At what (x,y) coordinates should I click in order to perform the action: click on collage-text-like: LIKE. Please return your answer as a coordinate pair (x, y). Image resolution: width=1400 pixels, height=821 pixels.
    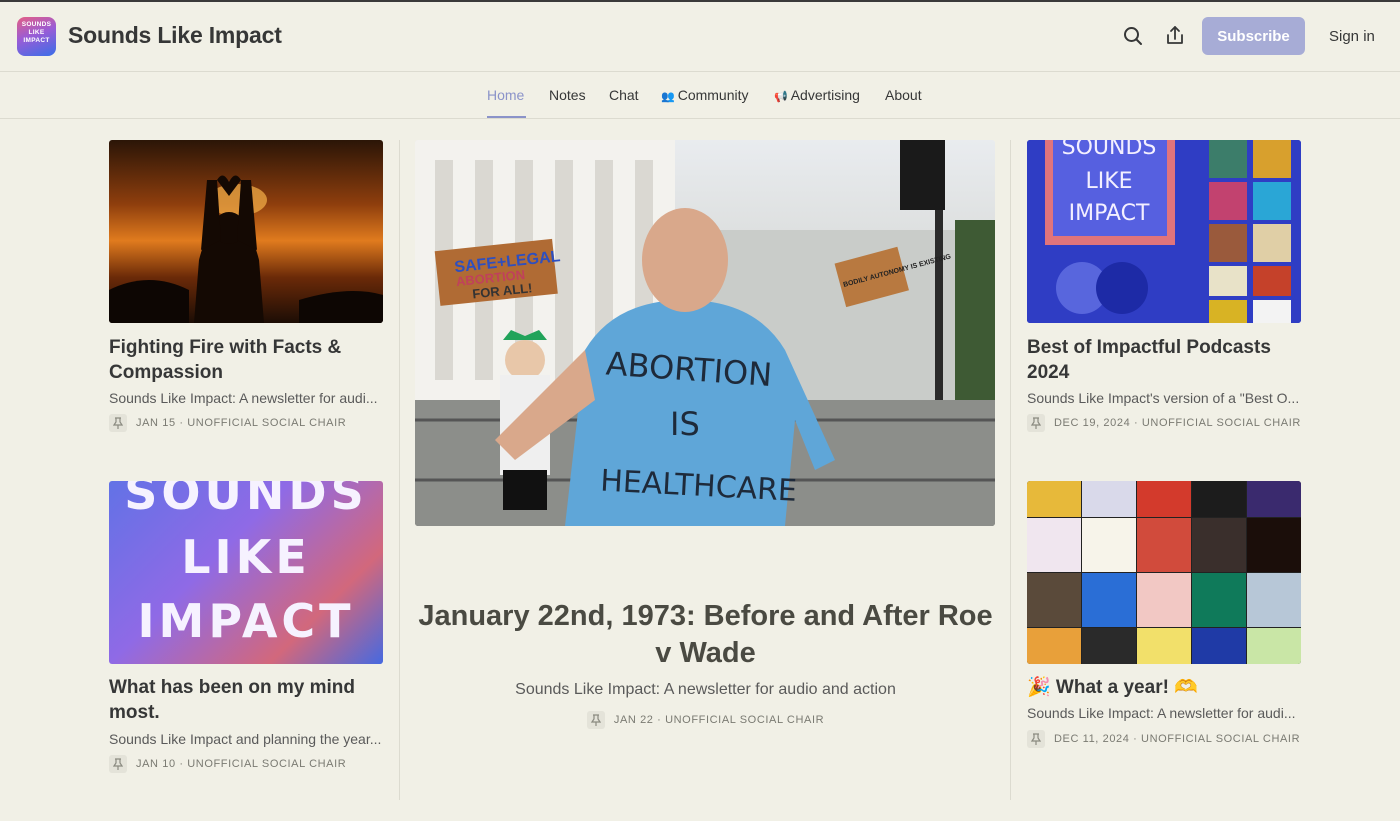
    Looking at the image, I should click on (1108, 181).